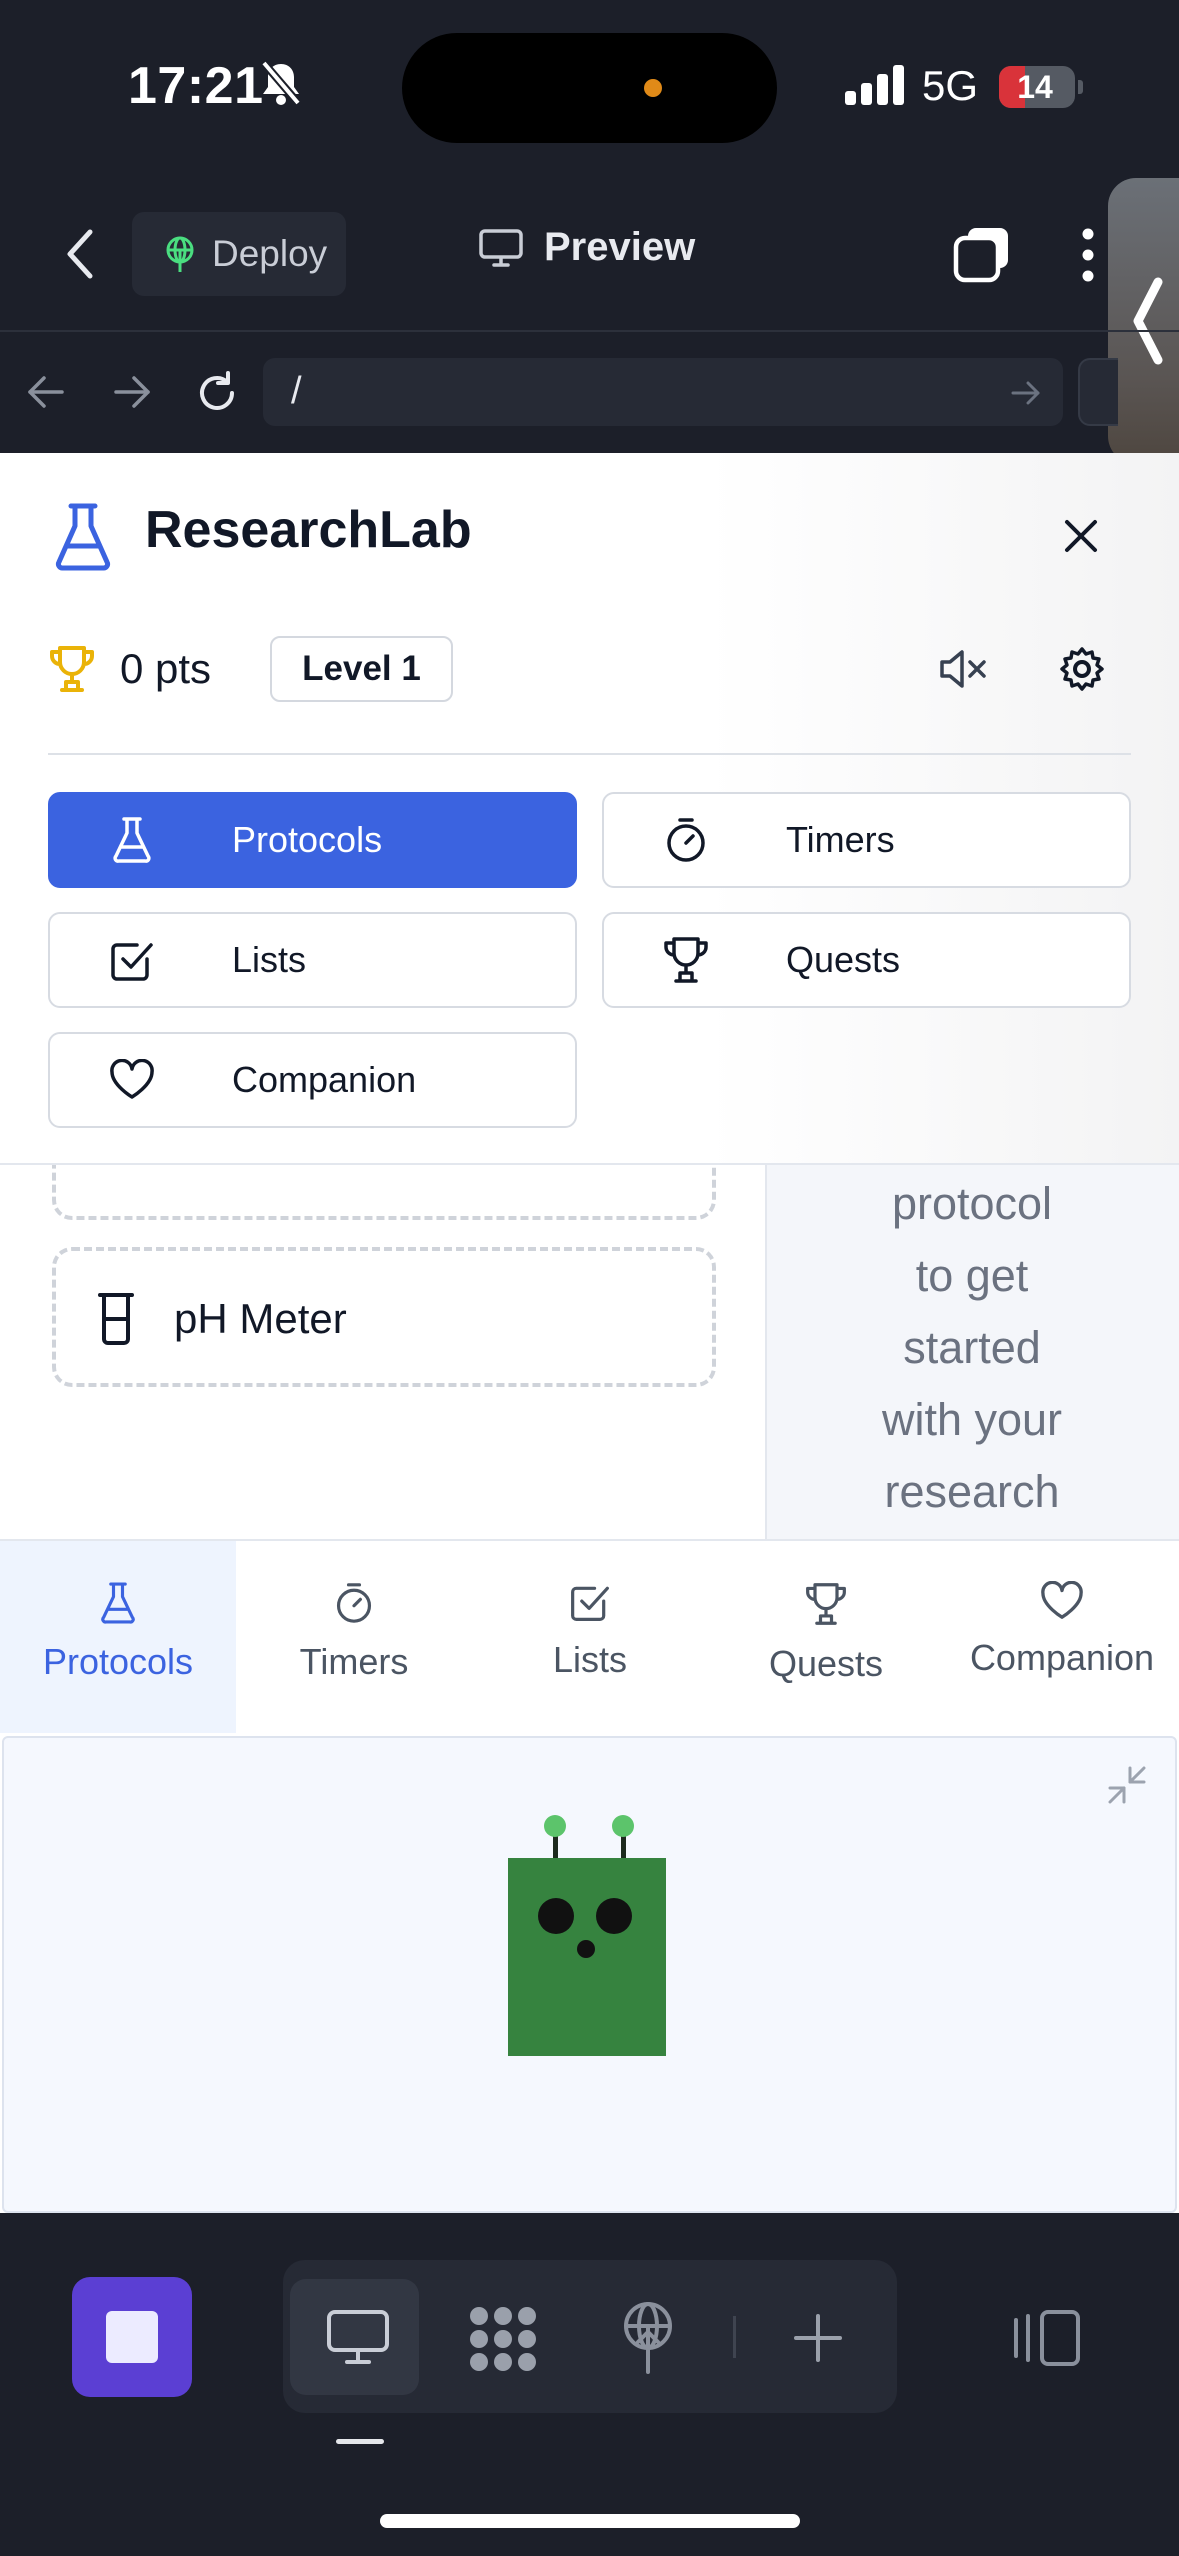 The width and height of the screenshot is (1179, 2556). Describe the element at coordinates (826, 1663) in the screenshot. I see `tab-label: Quests` at that location.